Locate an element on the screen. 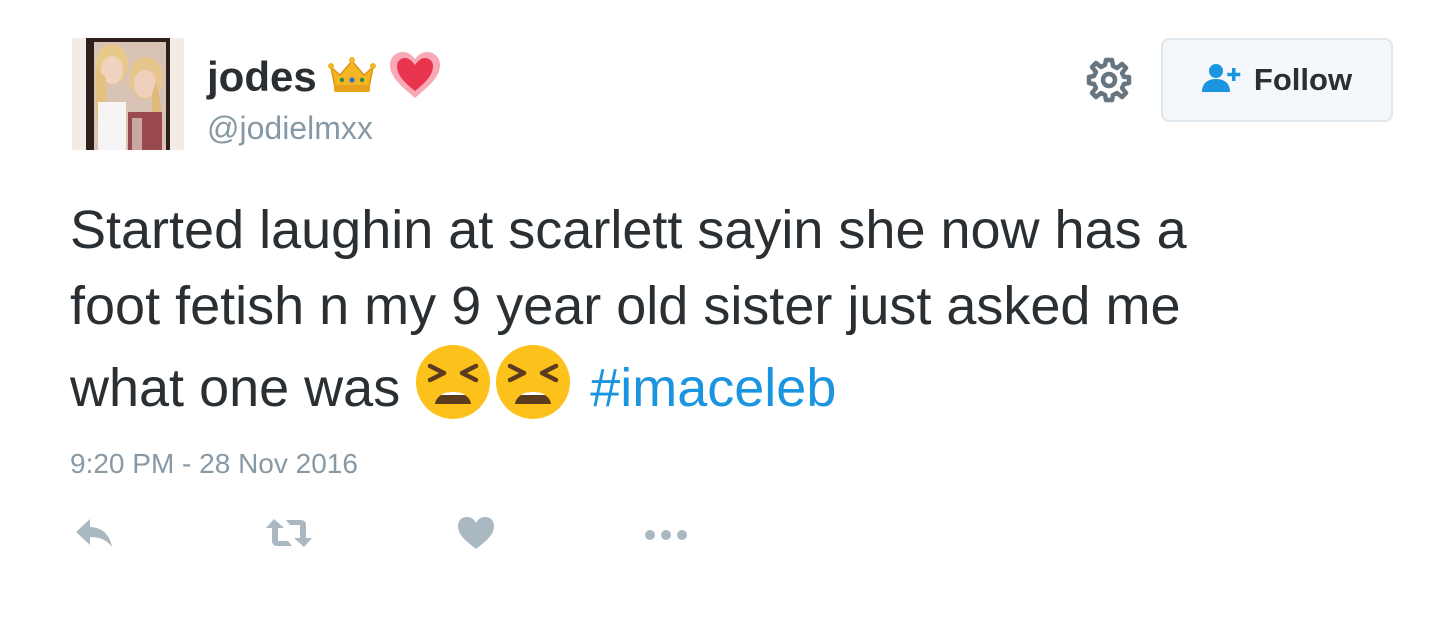 This screenshot has width=1440, height=627. avatar-photo is located at coordinates (128, 94).